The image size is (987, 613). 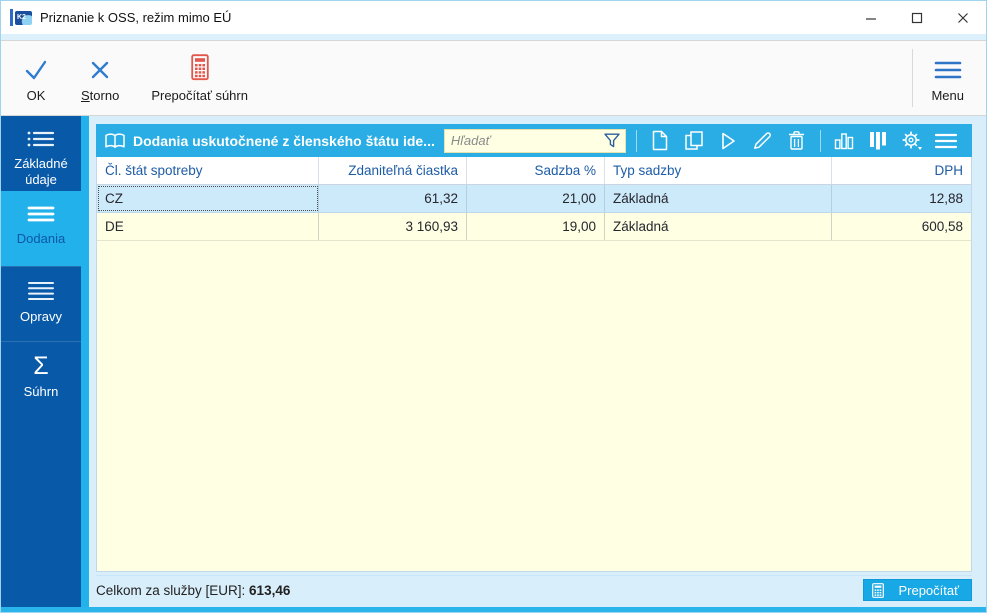 I want to click on sidebar-item-label: Dodania, so click(x=41, y=238).